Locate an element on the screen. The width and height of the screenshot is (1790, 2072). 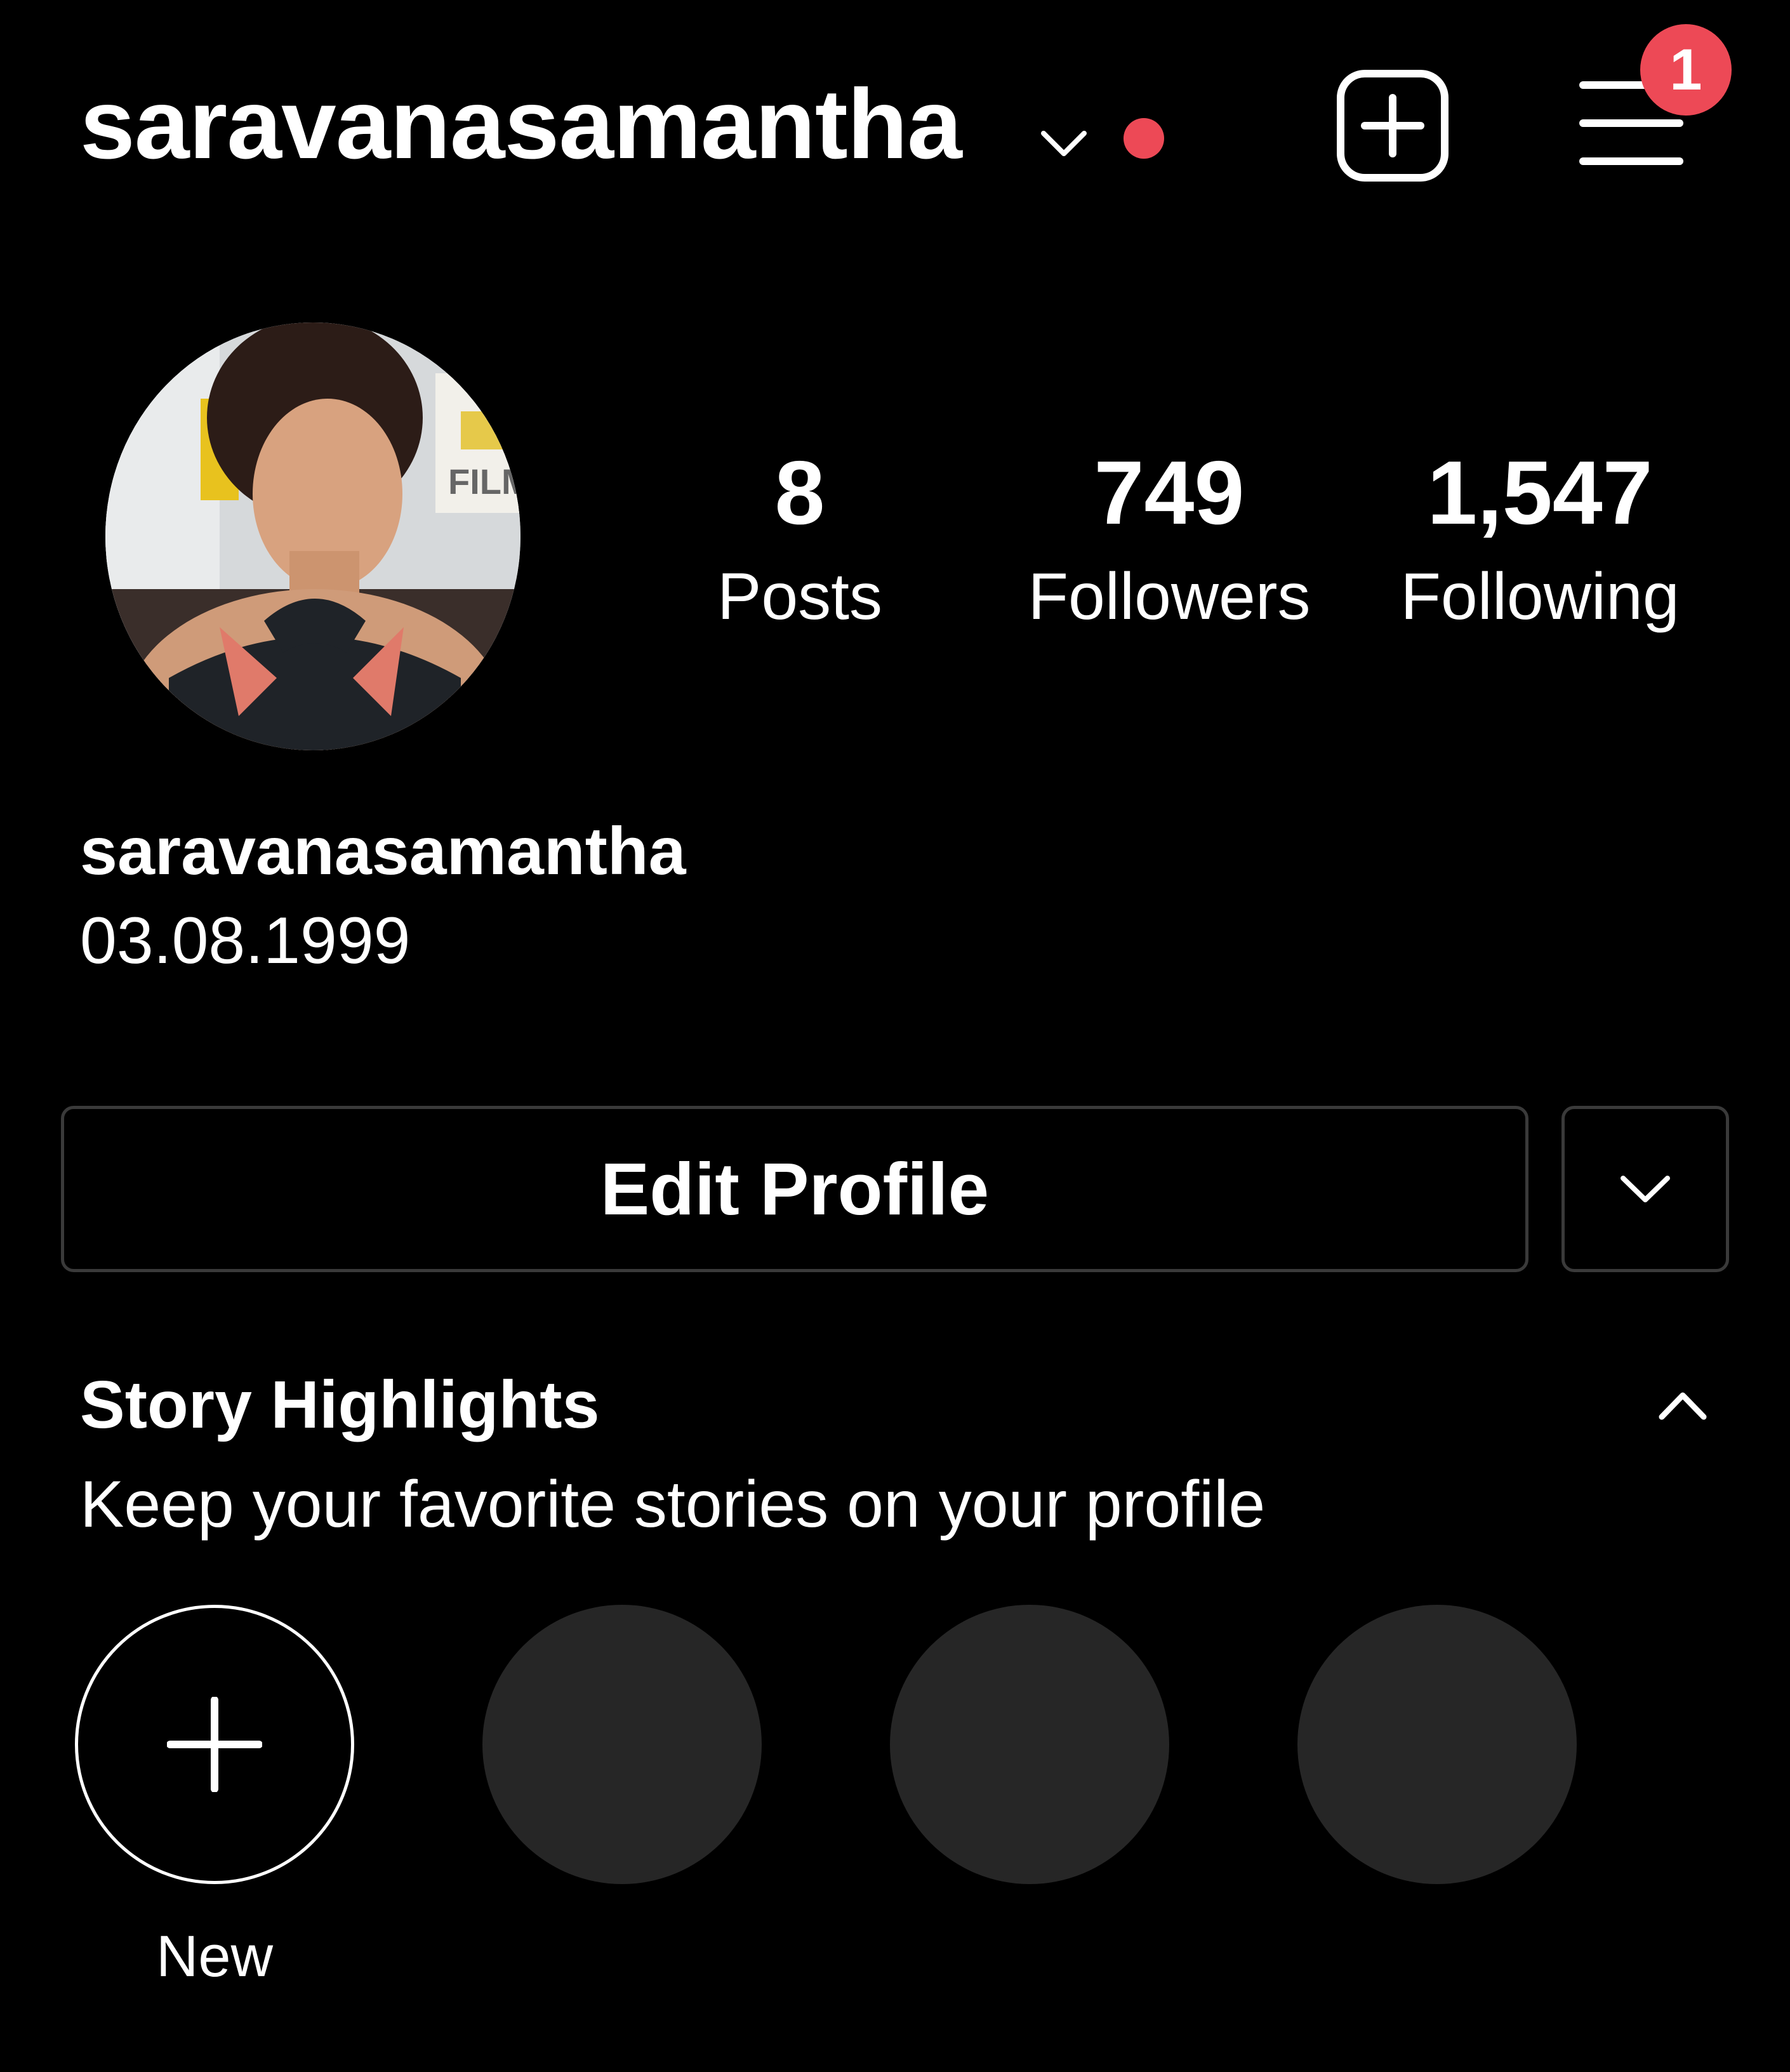
stat-followers: 749 Followers is located at coordinates (1169, 539).